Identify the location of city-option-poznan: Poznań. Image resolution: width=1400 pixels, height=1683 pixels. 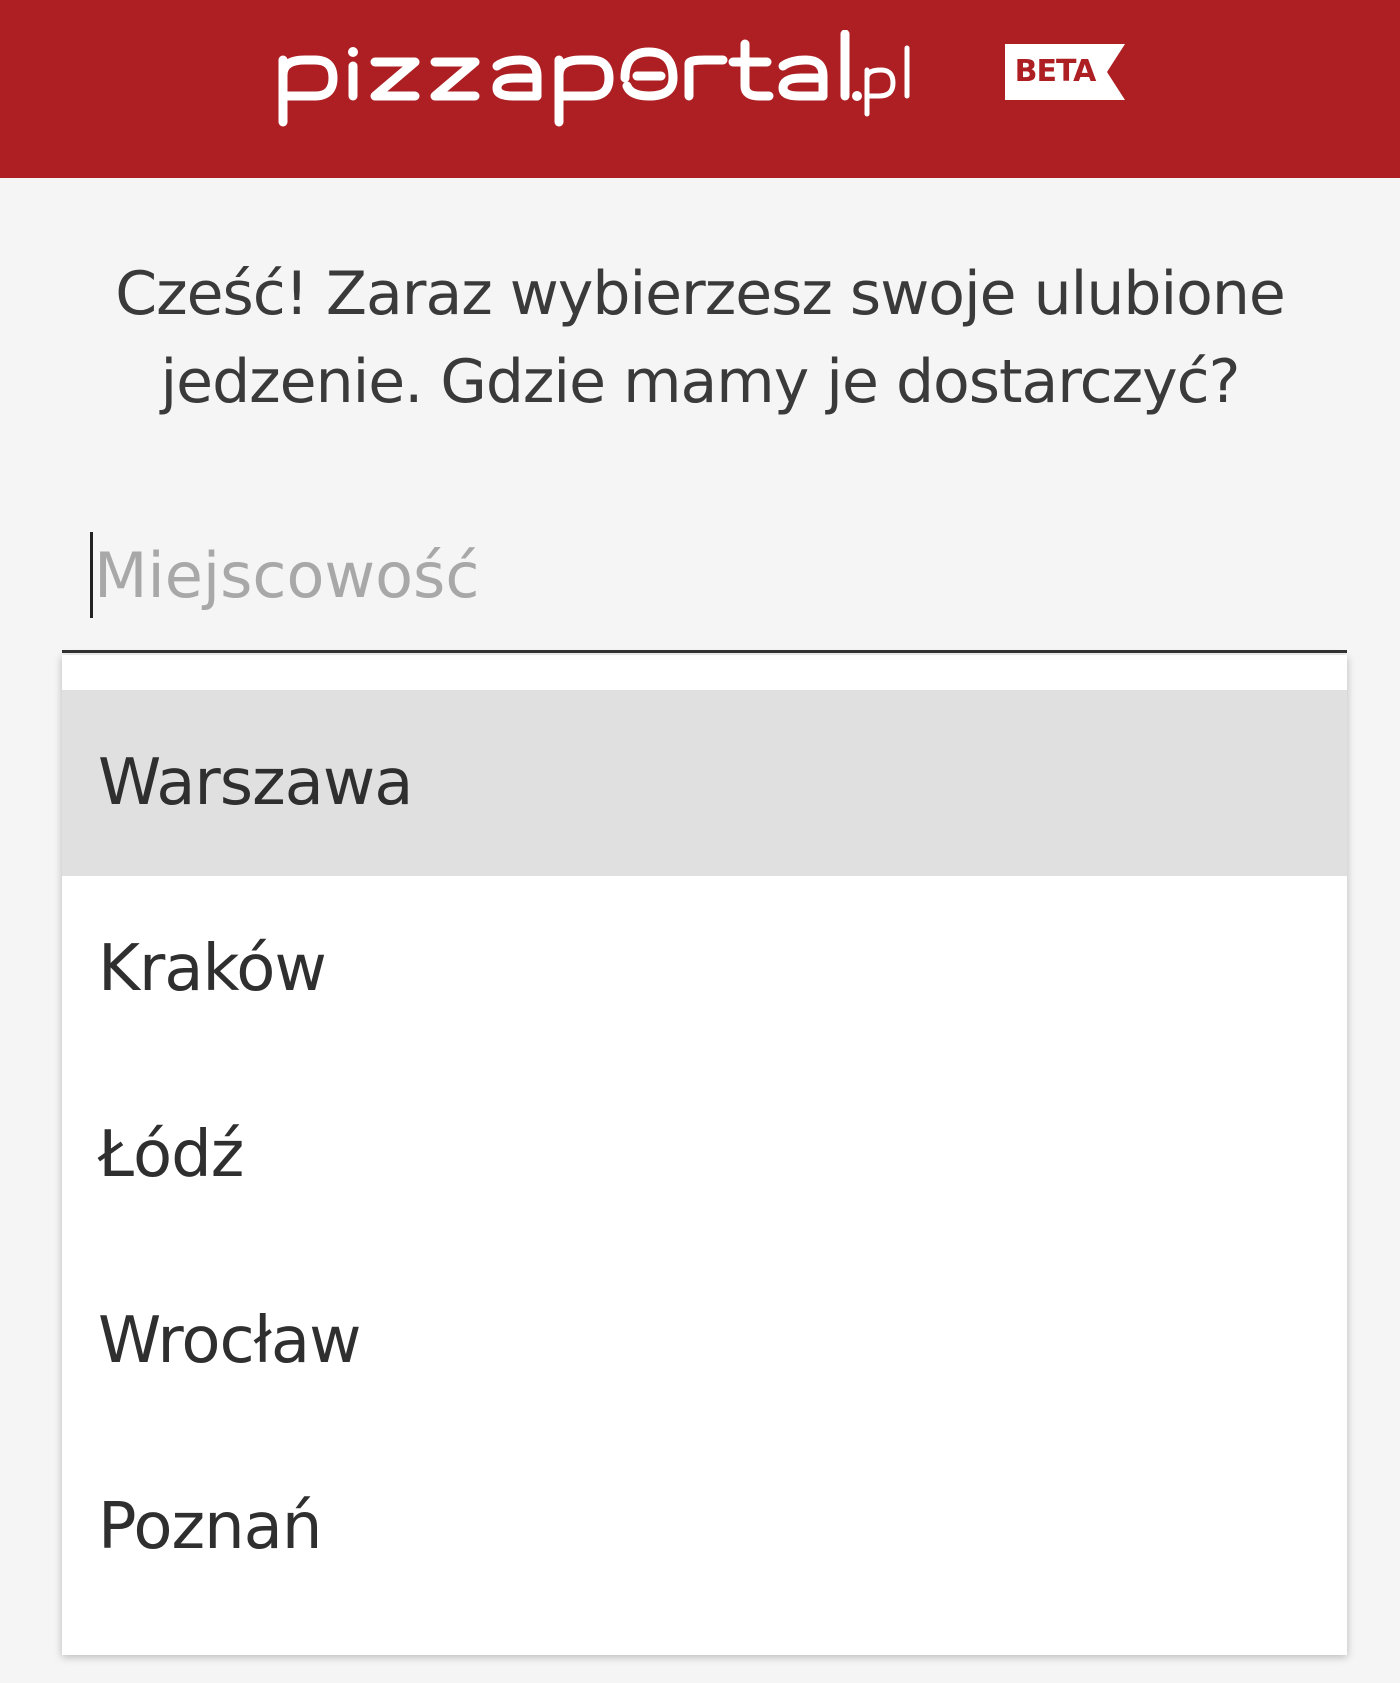
(704, 1527).